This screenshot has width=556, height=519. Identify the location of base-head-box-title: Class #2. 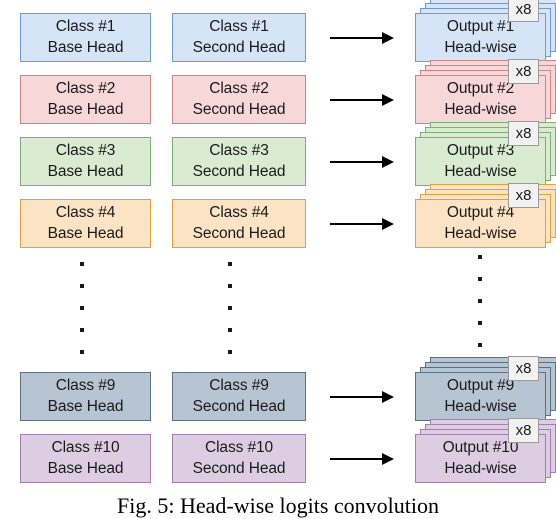
(85, 88).